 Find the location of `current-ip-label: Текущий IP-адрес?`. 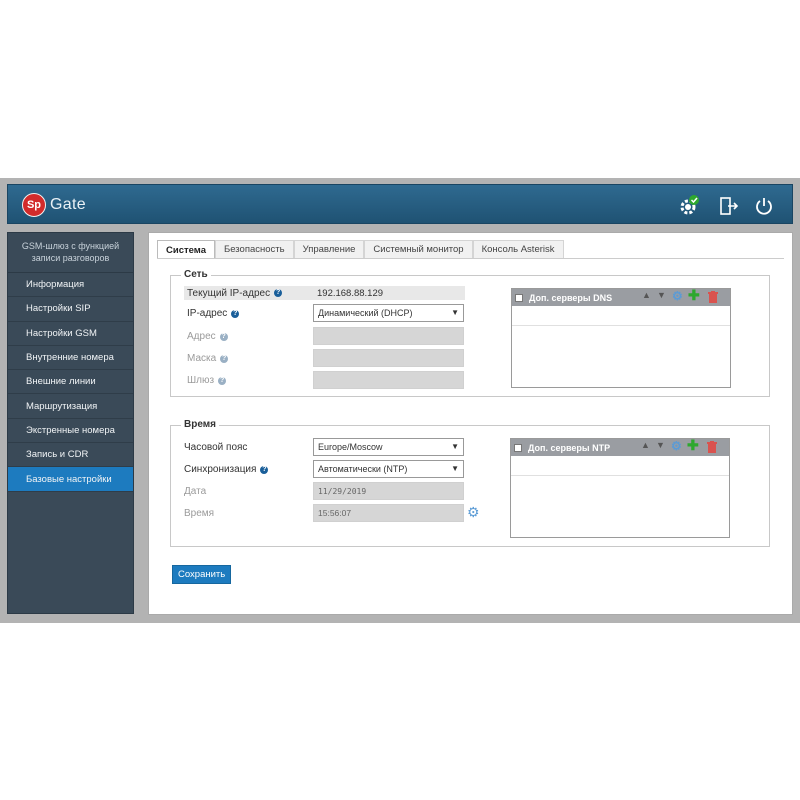

current-ip-label: Текущий IP-адрес? is located at coordinates (235, 293).